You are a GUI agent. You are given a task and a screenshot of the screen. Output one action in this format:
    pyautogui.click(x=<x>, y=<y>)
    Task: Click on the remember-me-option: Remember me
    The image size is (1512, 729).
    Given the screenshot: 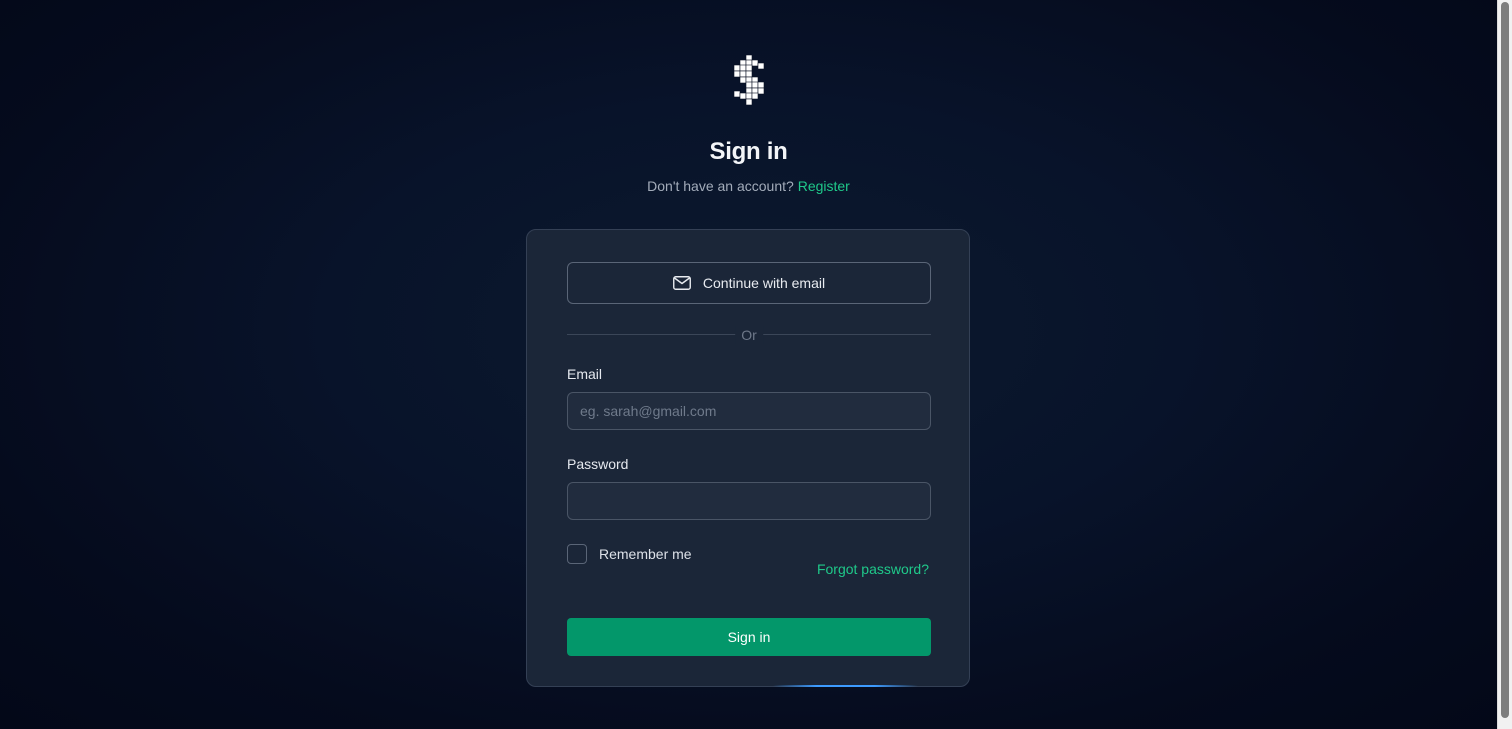 What is the action you would take?
    pyautogui.click(x=629, y=554)
    